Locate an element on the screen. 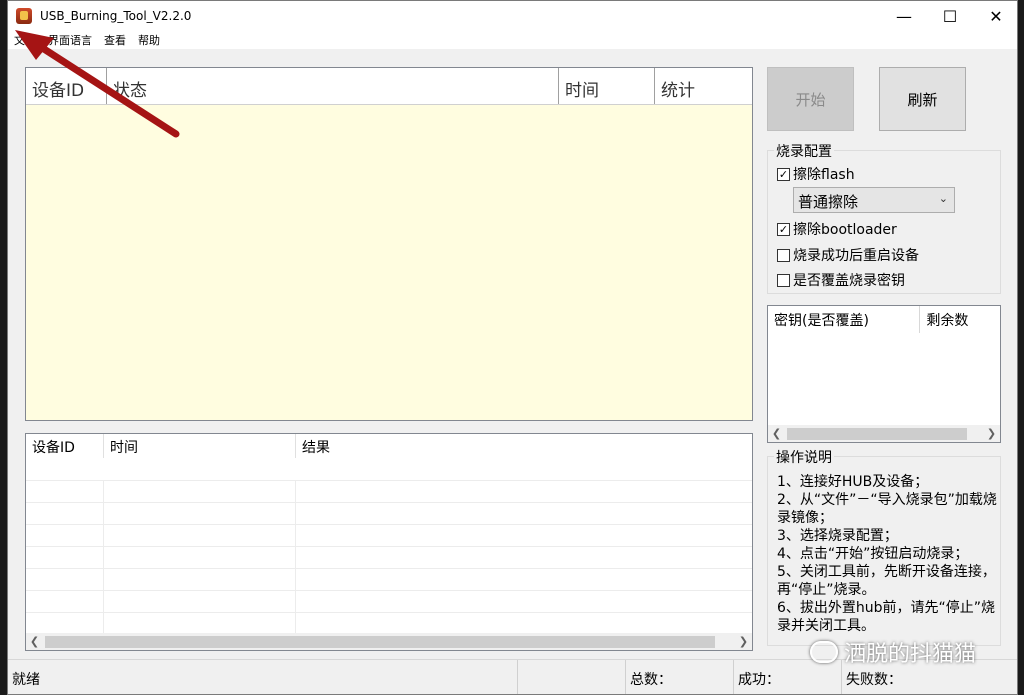 The width and height of the screenshot is (1024, 695). menu-view: 查看 is located at coordinates (115, 40).